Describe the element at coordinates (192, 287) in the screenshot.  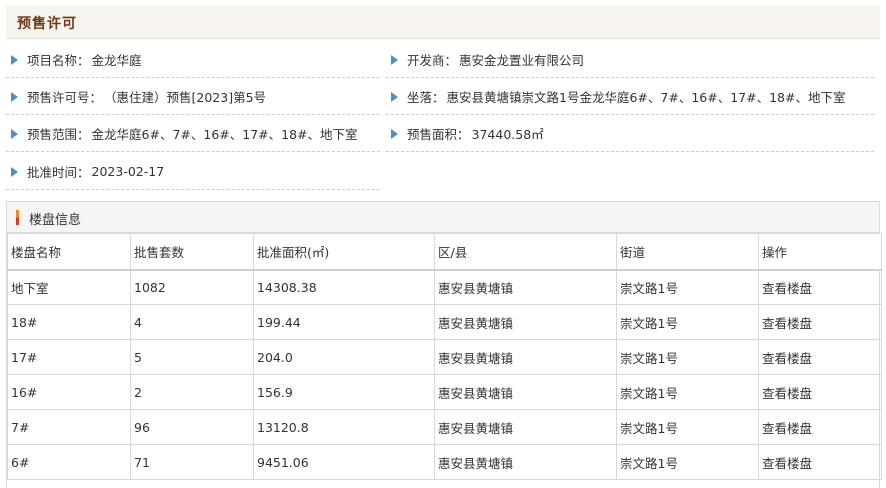
I see `cell-units: 1082` at that location.